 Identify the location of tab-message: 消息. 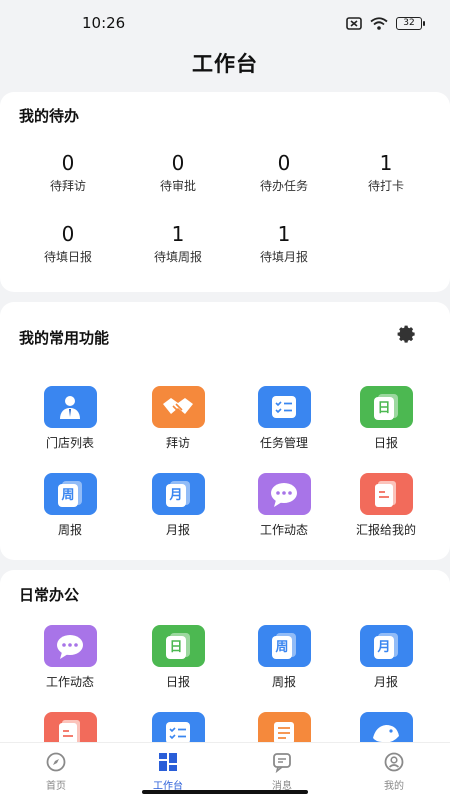
(282, 771).